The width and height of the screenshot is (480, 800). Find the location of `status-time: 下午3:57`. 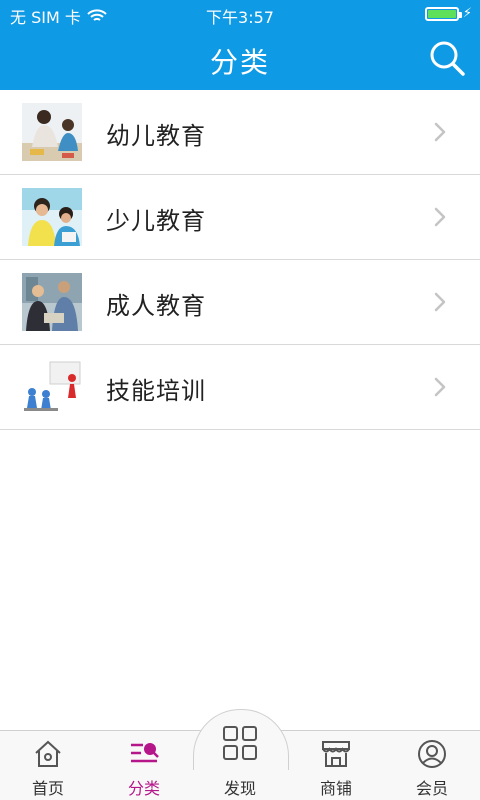

status-time: 下午3:57 is located at coordinates (240, 17).